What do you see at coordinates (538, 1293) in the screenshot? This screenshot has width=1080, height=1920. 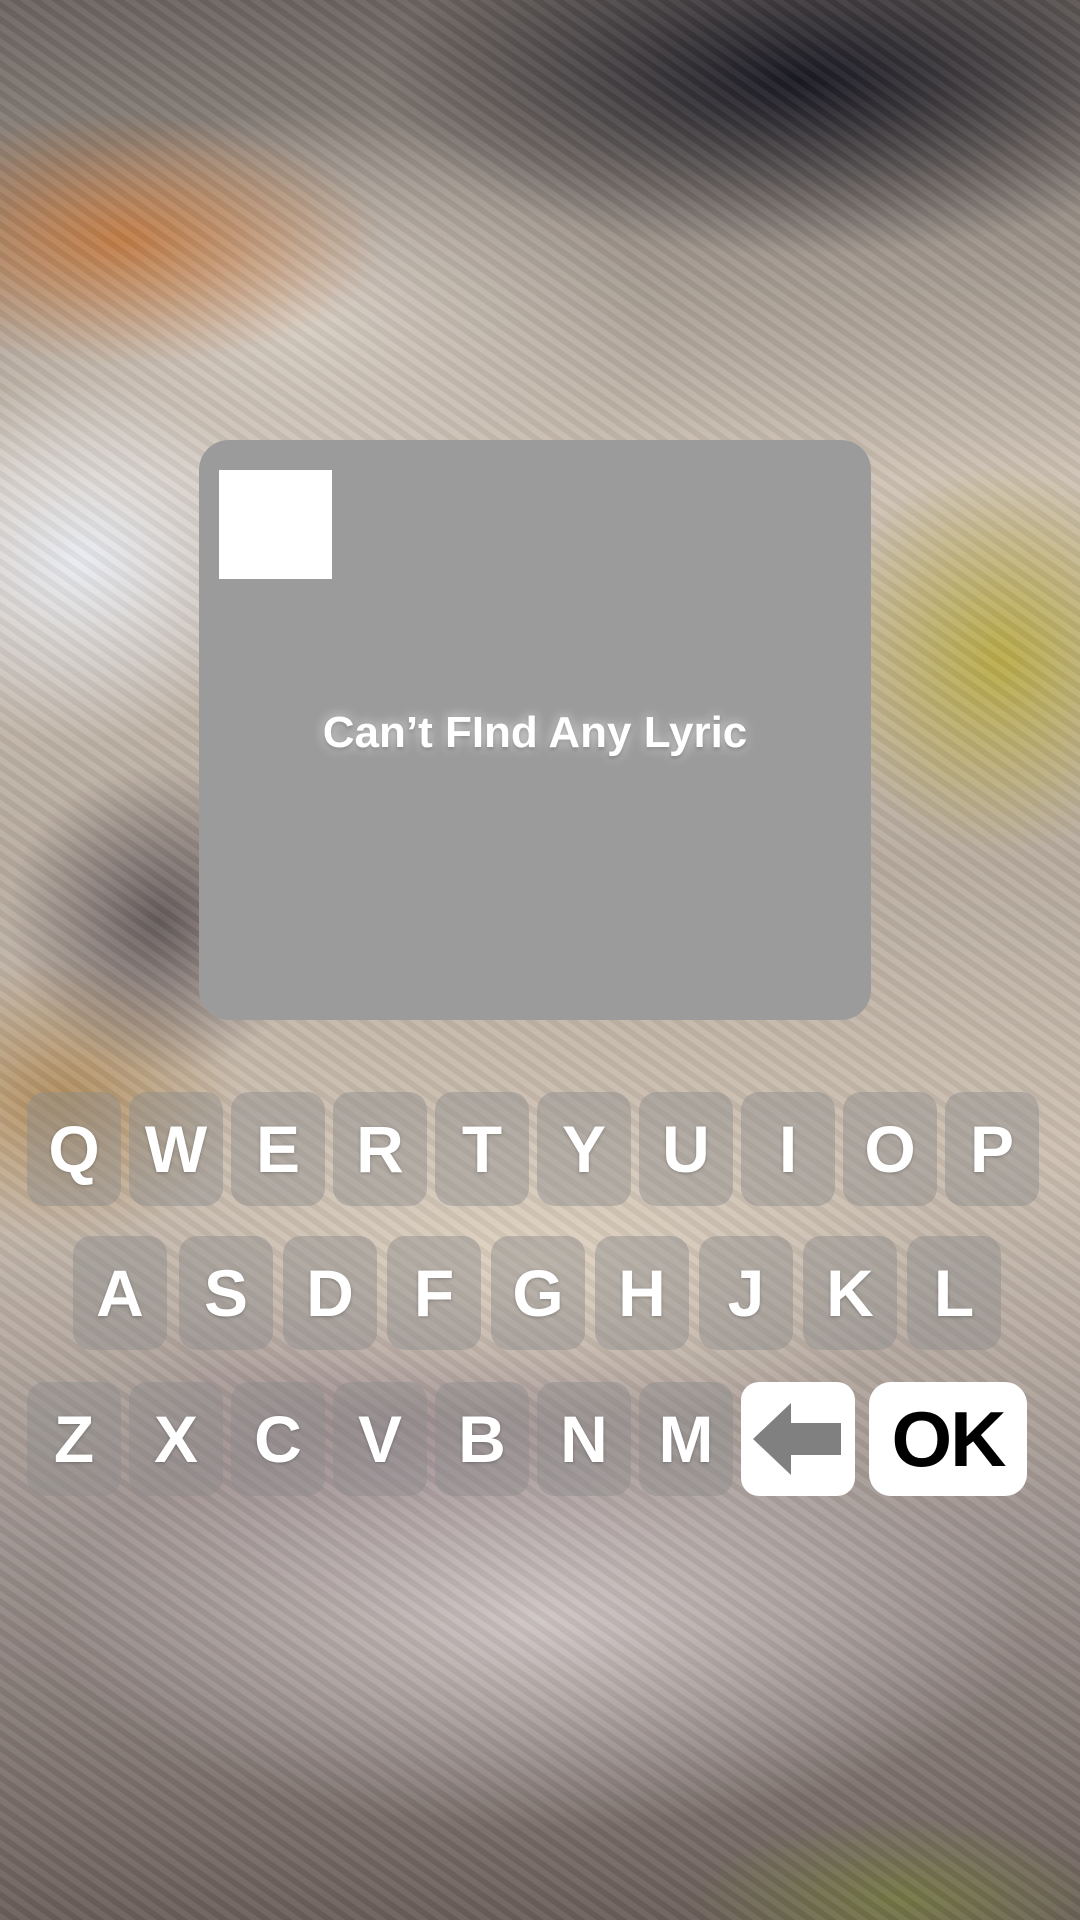 I see `key-g: G` at bounding box center [538, 1293].